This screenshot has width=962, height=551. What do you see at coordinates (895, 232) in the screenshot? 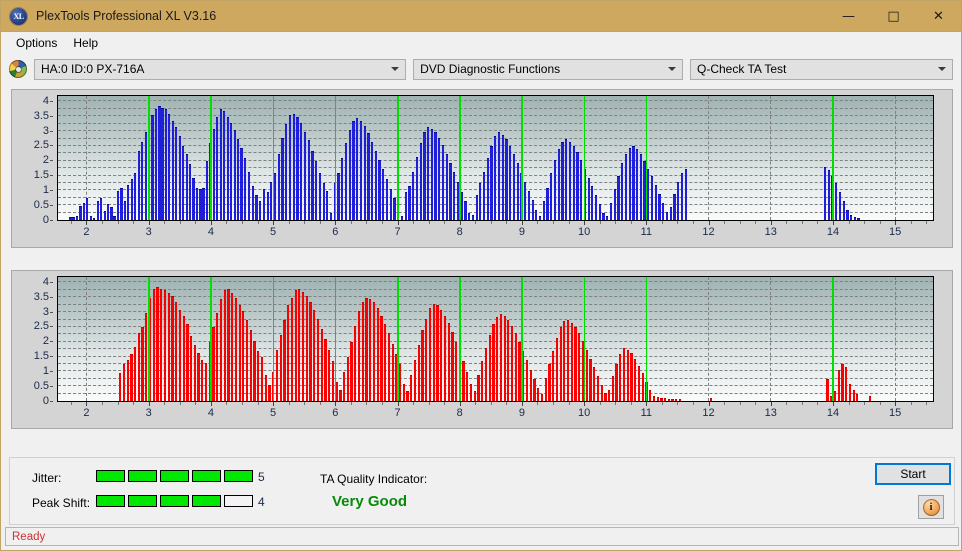
I see `x-axis-tick-label: 15` at bounding box center [895, 232].